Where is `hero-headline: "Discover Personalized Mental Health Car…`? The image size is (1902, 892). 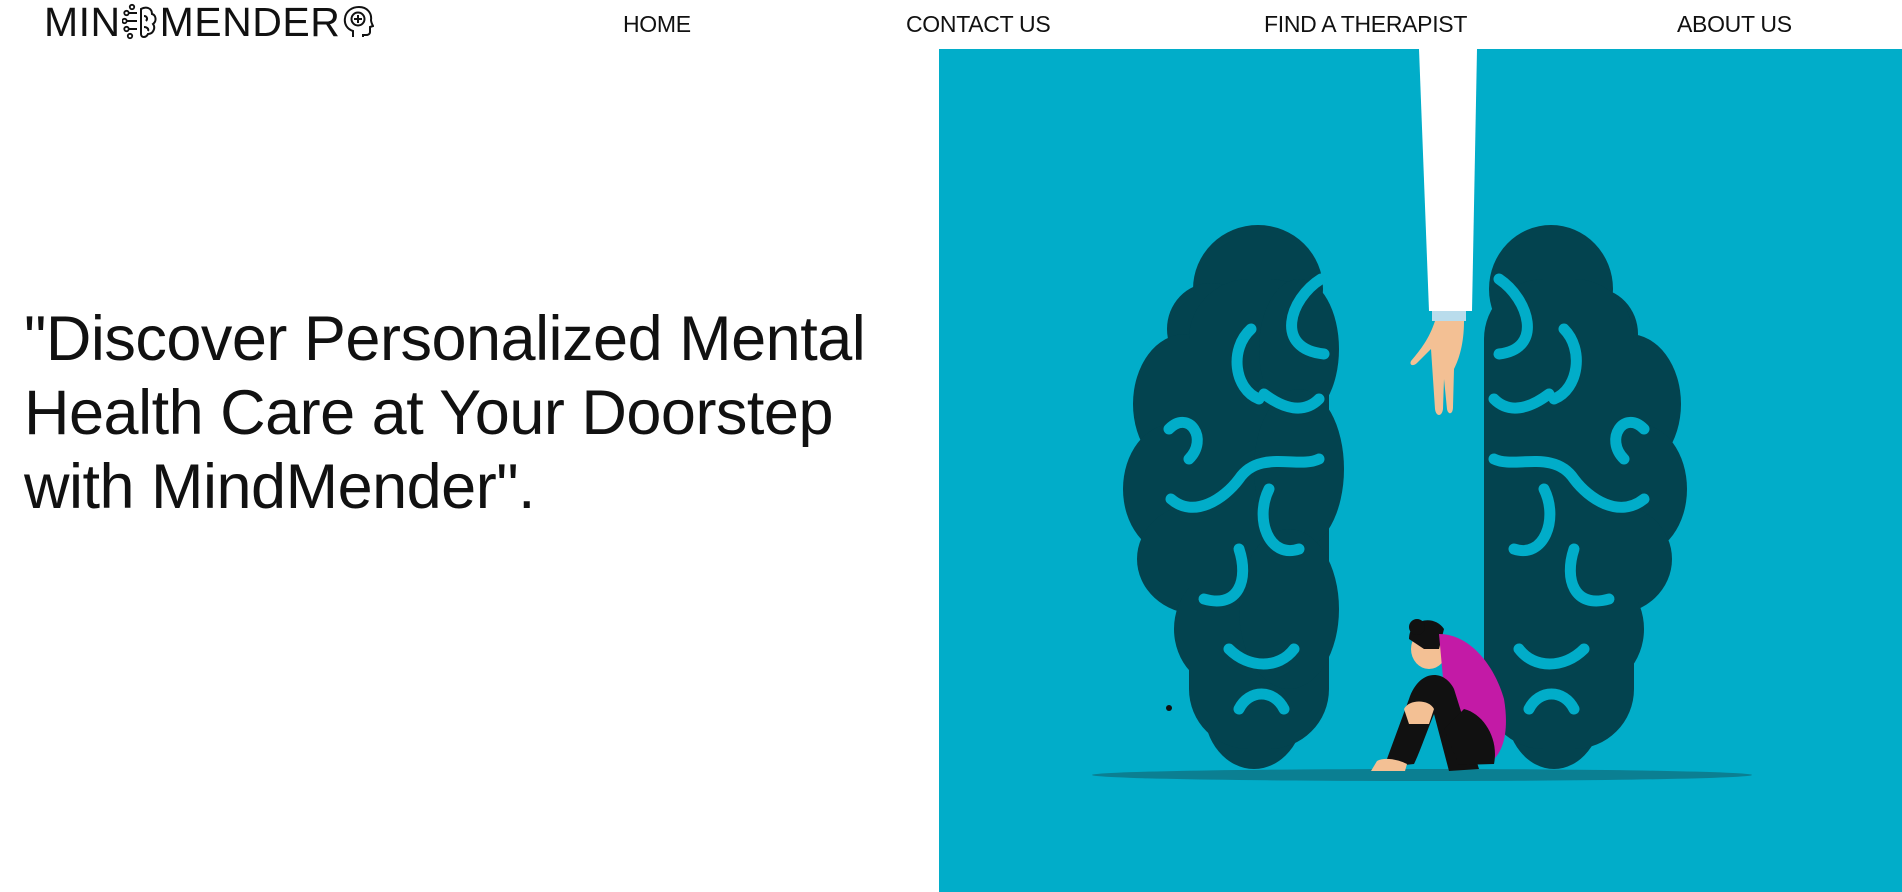
hero-headline: "Discover Personalized Mental Health Car… is located at coordinates (445, 413).